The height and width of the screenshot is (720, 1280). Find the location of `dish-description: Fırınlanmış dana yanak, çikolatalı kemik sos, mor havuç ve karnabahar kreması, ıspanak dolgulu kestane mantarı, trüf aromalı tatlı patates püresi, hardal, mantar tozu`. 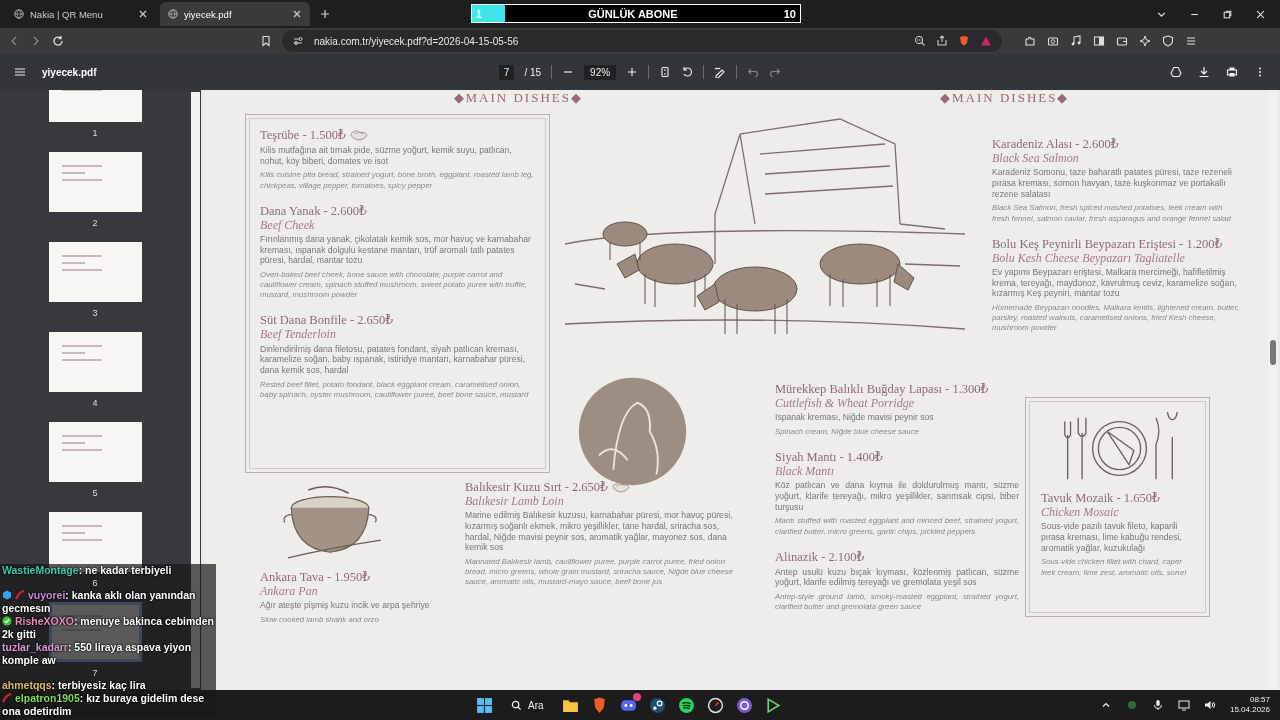

dish-description: Fırınlanmış dana yanak, çikolatalı kemik sos, mor havuç ve karnabahar kreması, ıspanak dolgulu kestane mantarı, trüf aromalı tatlı patates püresi, hardal, mantar tozu is located at coordinates (396, 250).